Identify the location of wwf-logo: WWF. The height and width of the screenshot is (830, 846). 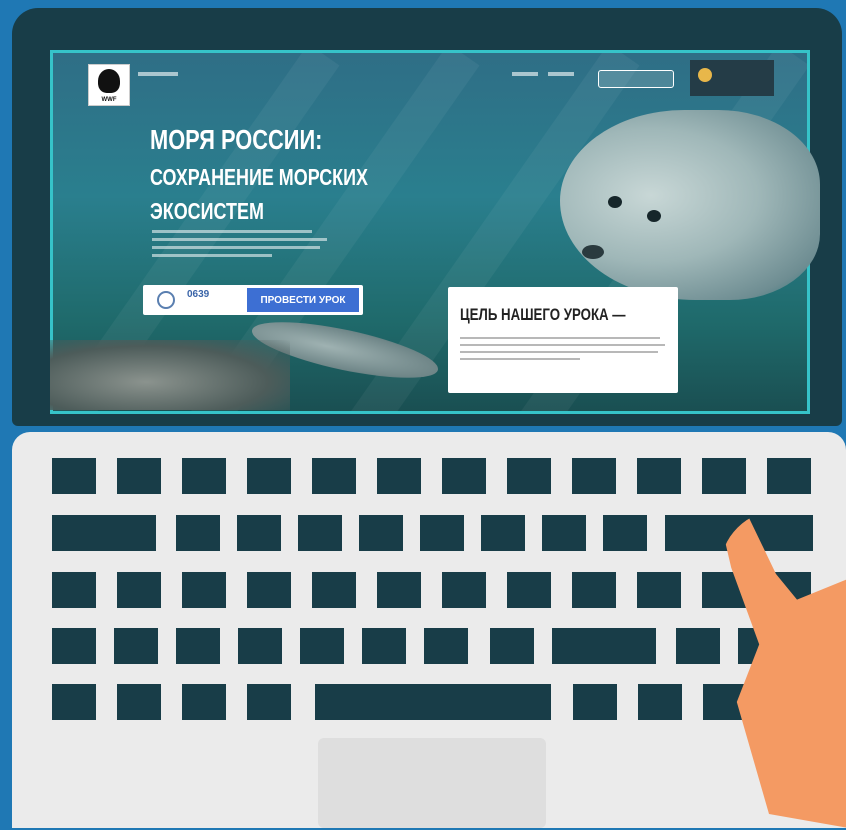
(109, 85).